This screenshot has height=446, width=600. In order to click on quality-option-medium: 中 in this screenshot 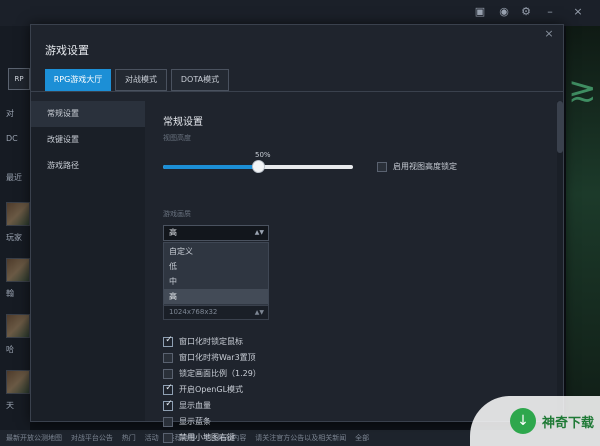, I will do `click(216, 281)`.